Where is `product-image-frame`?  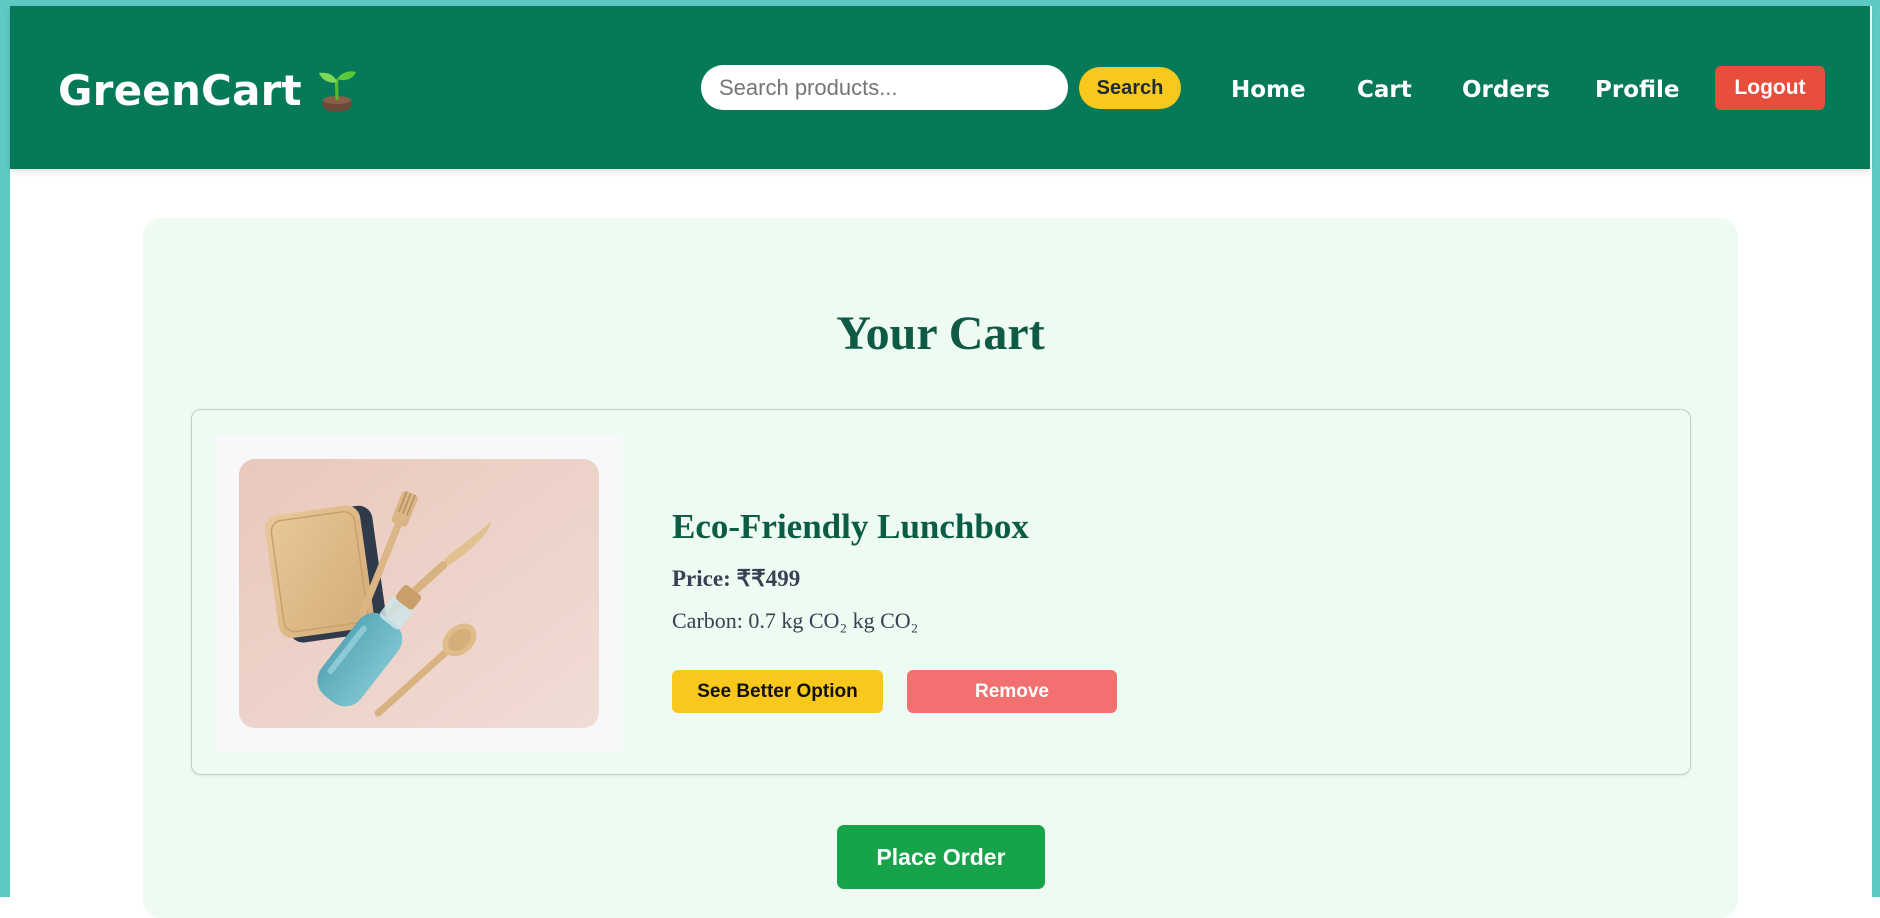 product-image-frame is located at coordinates (419, 593).